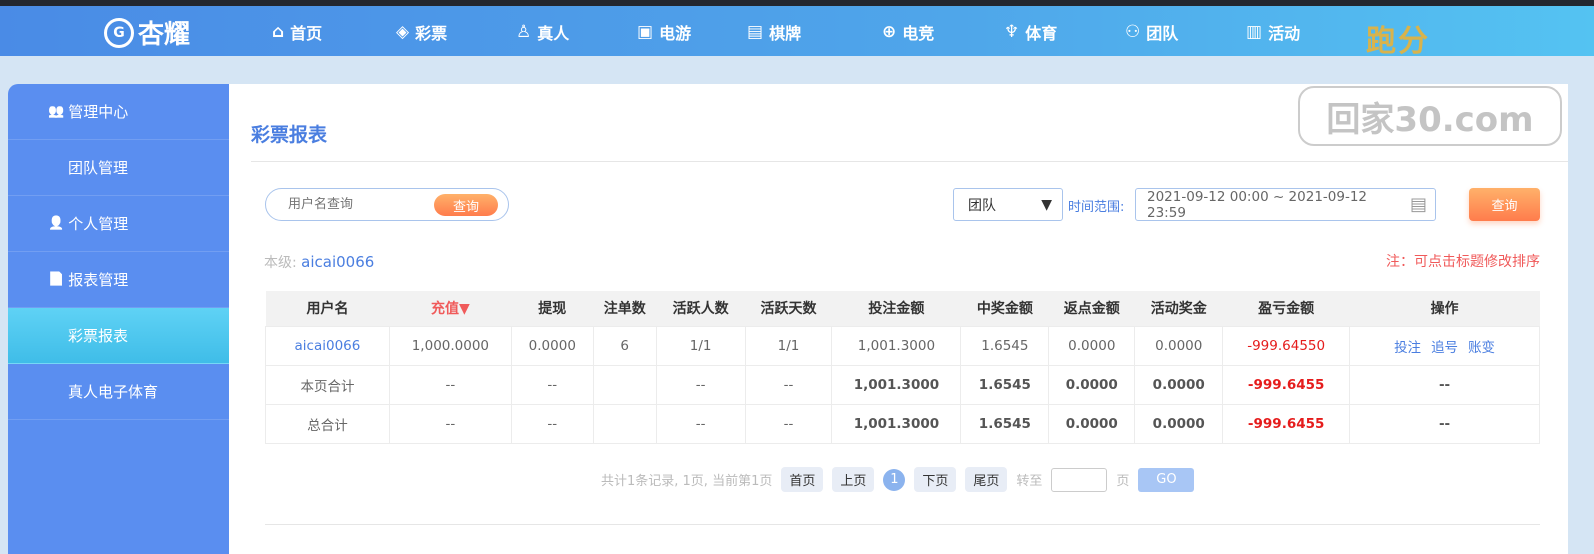  What do you see at coordinates (935, 479) in the screenshot?
I see `next-page-button: 下页` at bounding box center [935, 479].